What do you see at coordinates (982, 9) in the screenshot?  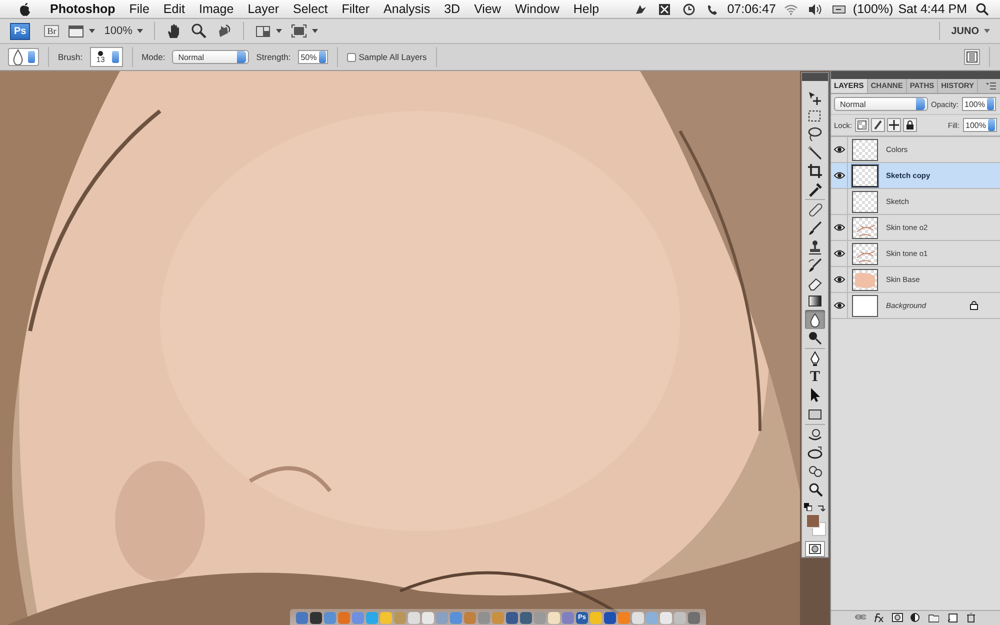 I see `search-icon` at bounding box center [982, 9].